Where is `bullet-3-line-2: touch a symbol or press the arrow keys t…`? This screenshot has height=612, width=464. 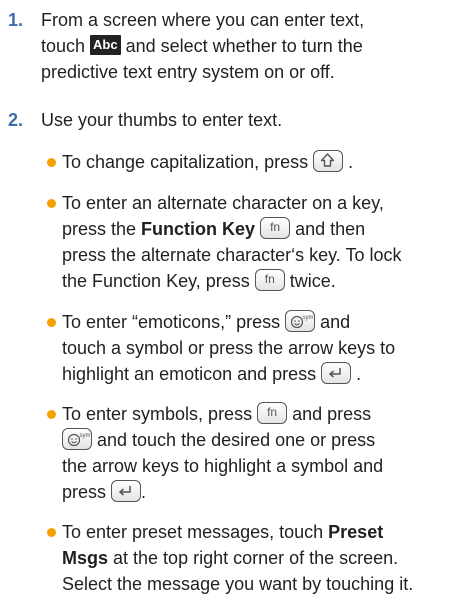 bullet-3-line-2: touch a symbol or press the arrow keys t… is located at coordinates (228, 348).